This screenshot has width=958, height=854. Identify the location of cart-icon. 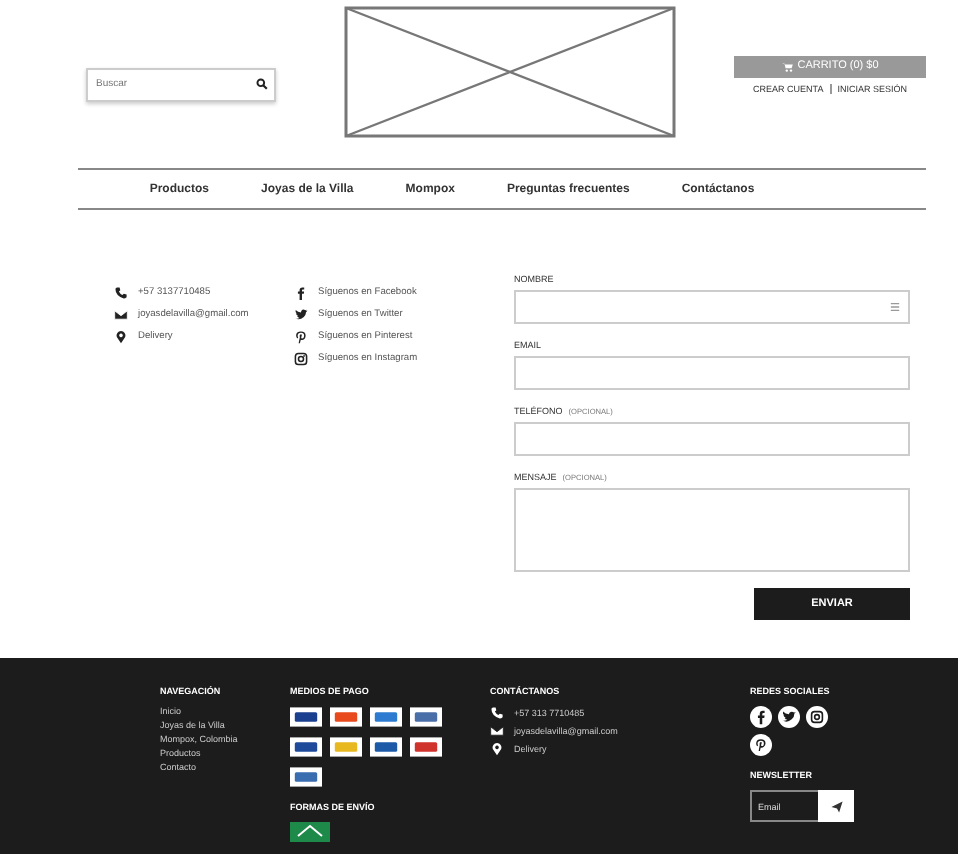
(787, 66).